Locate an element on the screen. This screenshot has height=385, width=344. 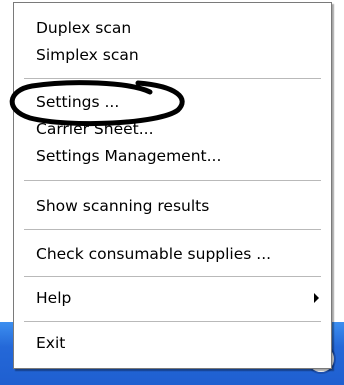
menu-item-help-label: Help is located at coordinates (54, 298).